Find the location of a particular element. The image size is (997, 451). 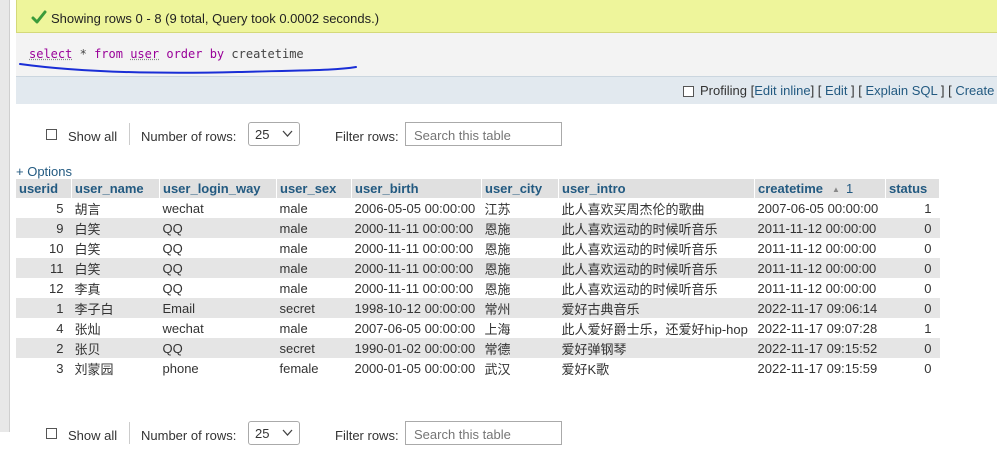

number-of-rows-select: 25 is located at coordinates (274, 134).